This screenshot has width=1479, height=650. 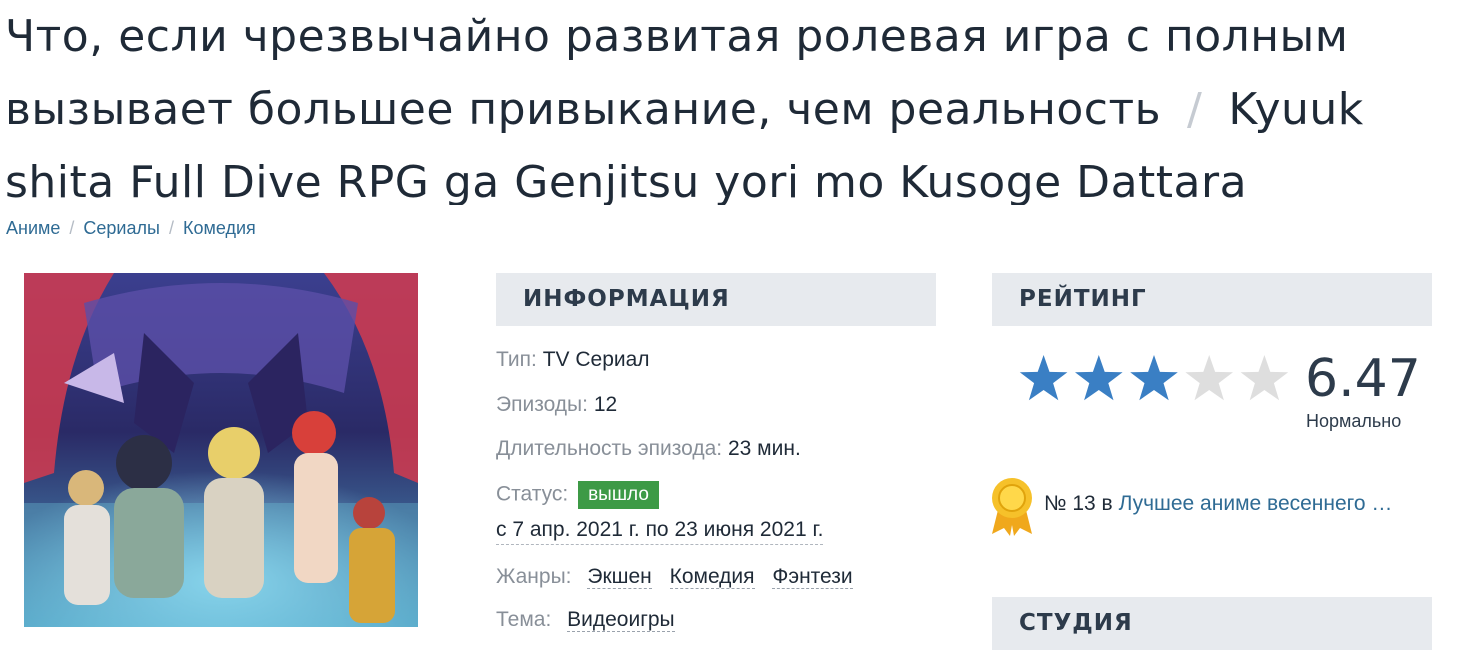 I want to click on rating-stars, so click(x=1154, y=380).